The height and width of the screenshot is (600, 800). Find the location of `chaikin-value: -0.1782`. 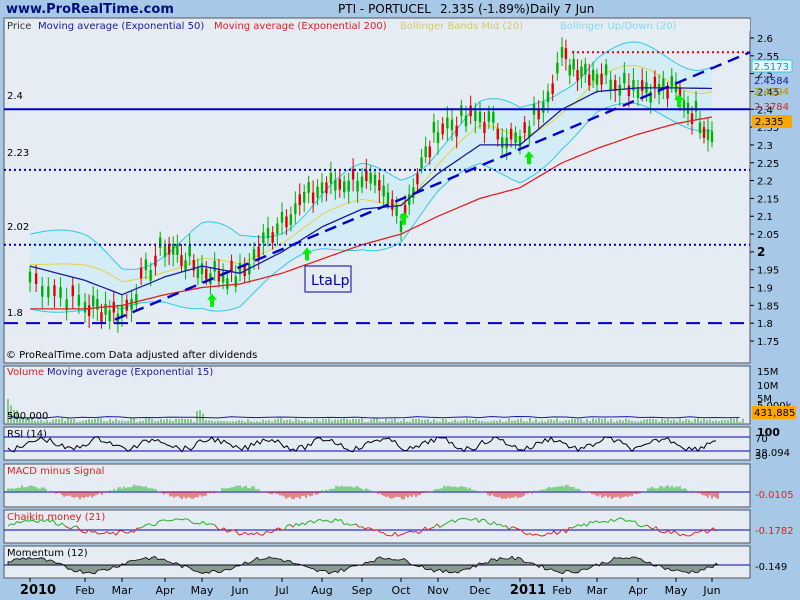

chaikin-value: -0.1782 is located at coordinates (774, 531).